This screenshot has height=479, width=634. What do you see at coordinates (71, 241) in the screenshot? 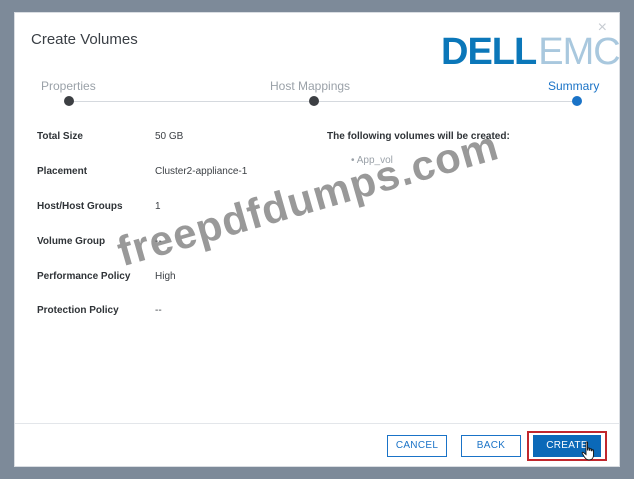
I see `summary-key: Volume Group` at bounding box center [71, 241].